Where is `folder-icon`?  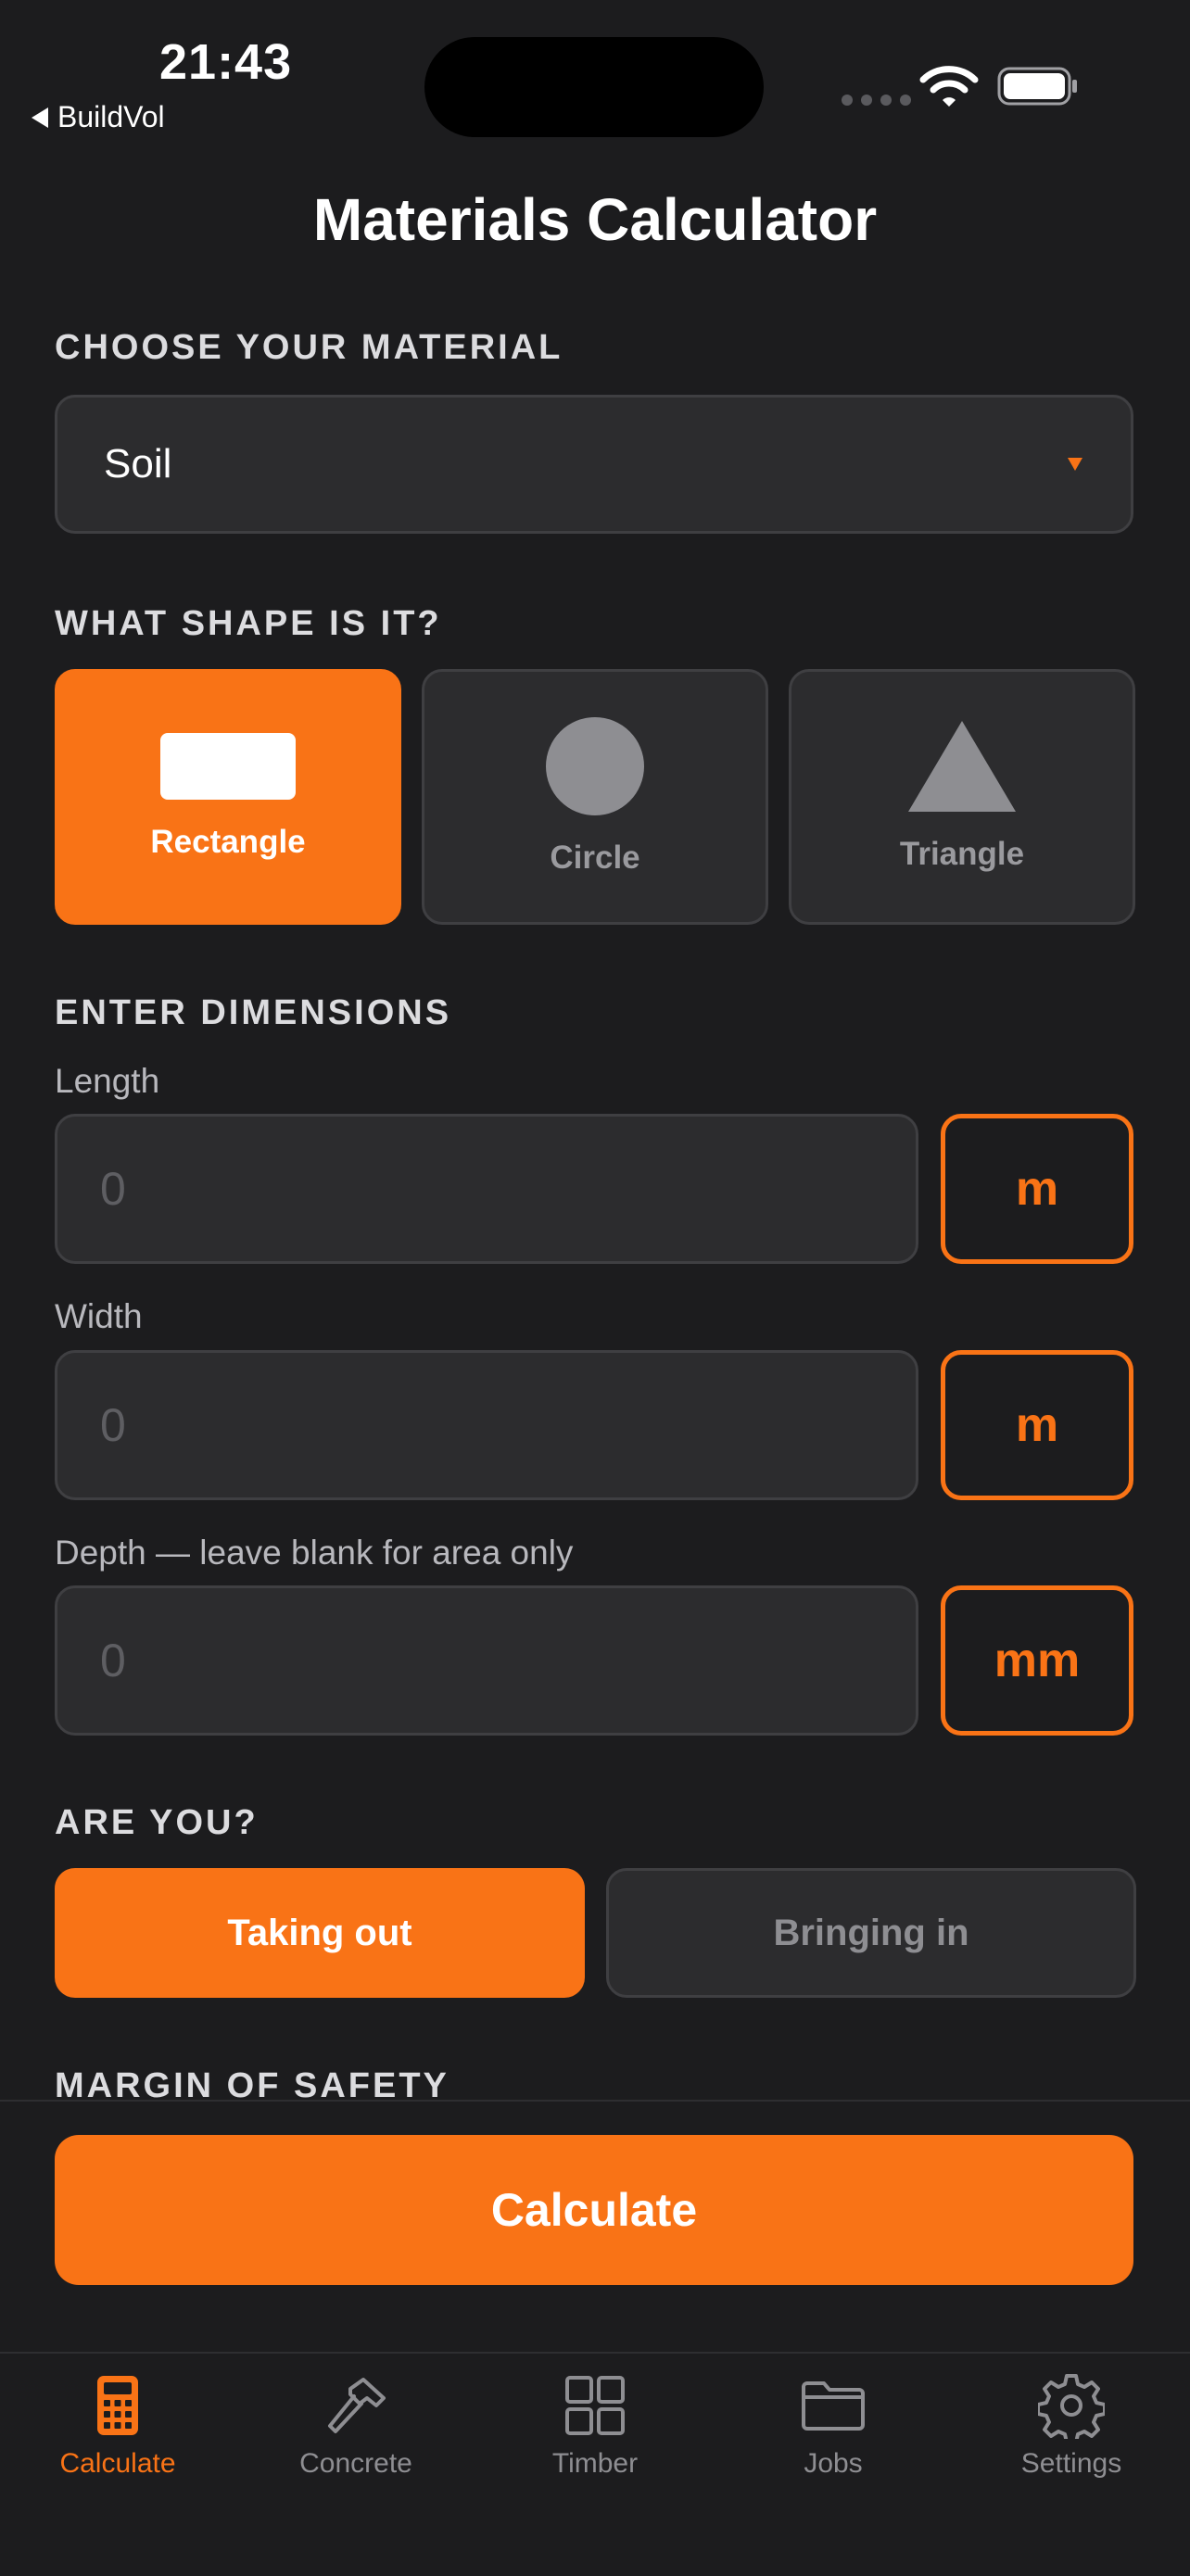
folder-icon is located at coordinates (833, 2406).